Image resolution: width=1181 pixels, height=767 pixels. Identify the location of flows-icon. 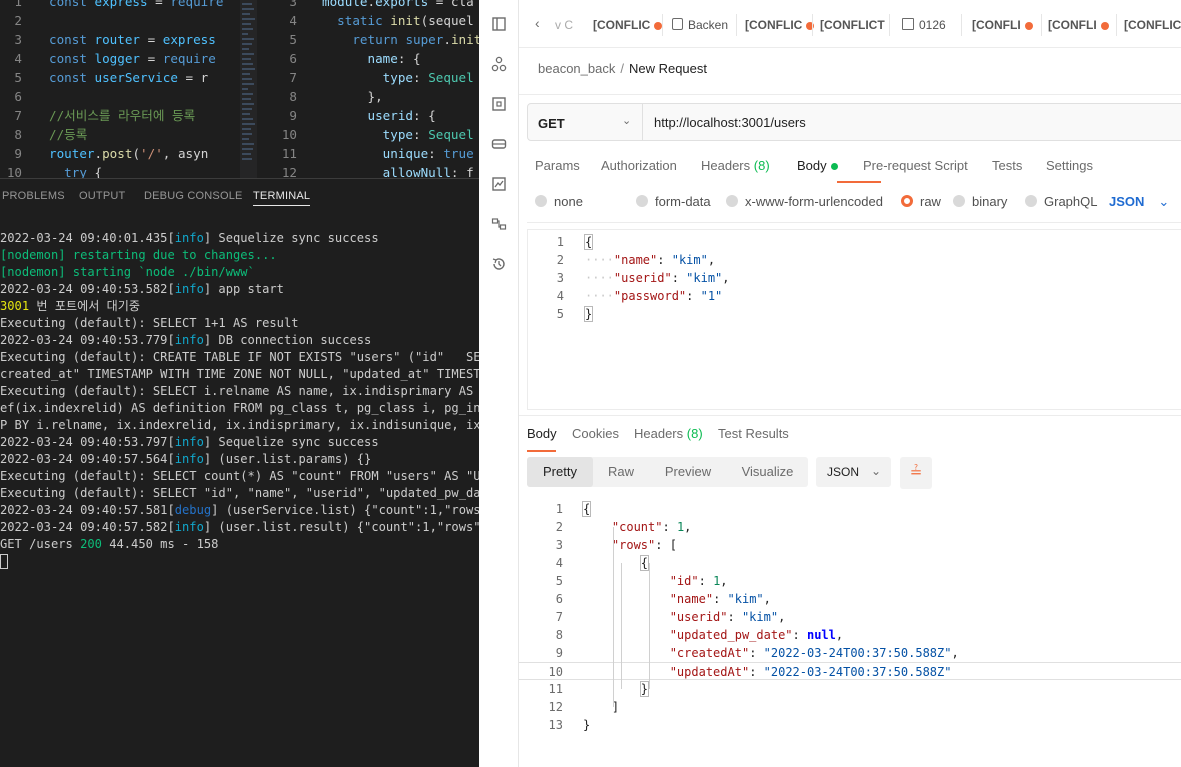
(499, 224).